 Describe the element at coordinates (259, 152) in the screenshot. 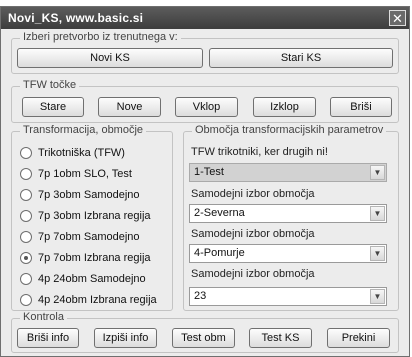

I see `params-label-1: TFW trikotniki, ker drugih ni!` at that location.